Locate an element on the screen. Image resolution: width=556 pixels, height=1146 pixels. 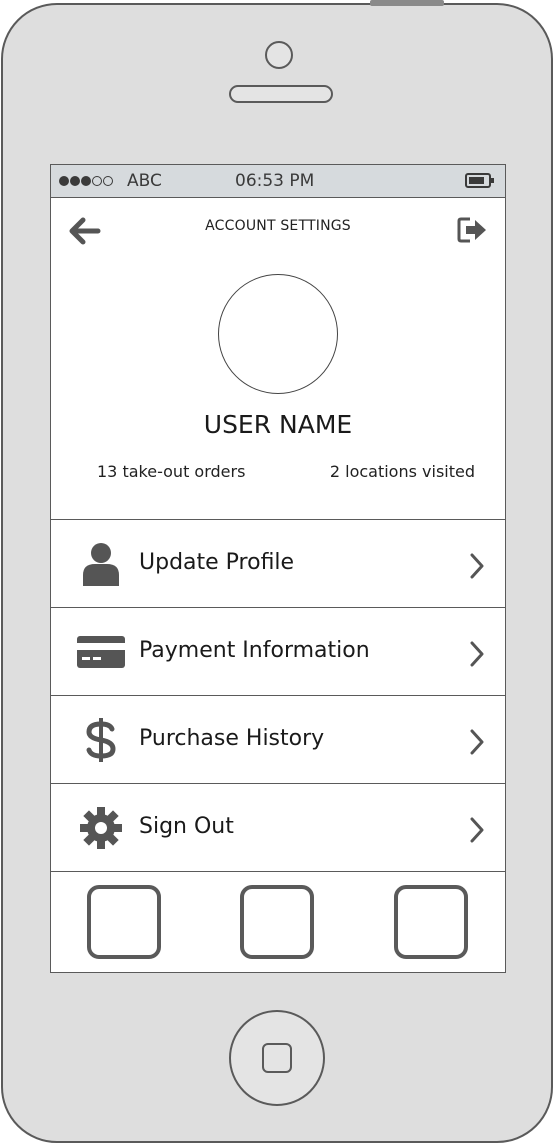
menu-item-label: Sign Out is located at coordinates (186, 826).